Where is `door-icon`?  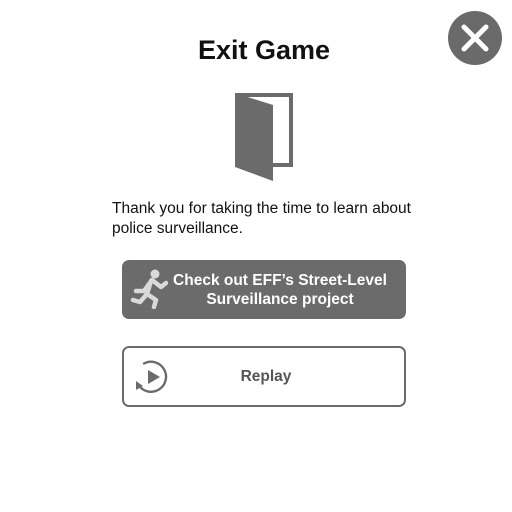 door-icon is located at coordinates (264, 137).